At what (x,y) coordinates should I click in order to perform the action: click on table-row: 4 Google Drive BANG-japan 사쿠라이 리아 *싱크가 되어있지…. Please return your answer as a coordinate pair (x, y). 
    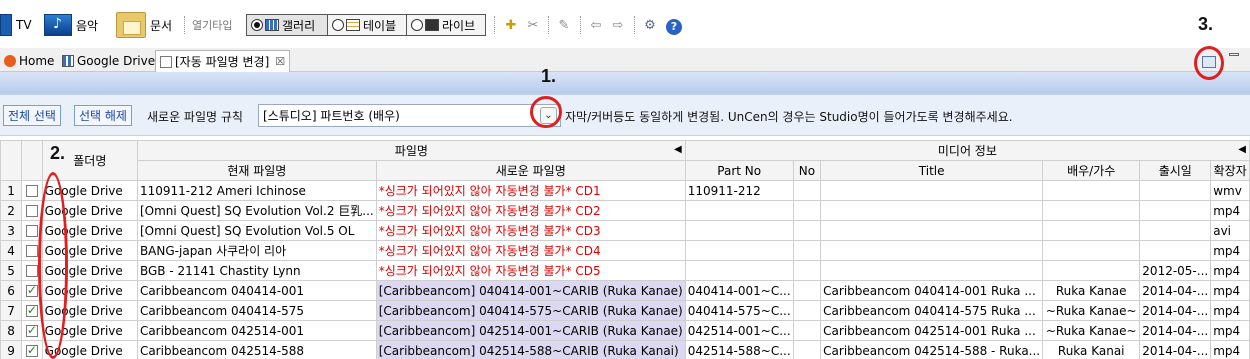
    Looking at the image, I should click on (625, 250).